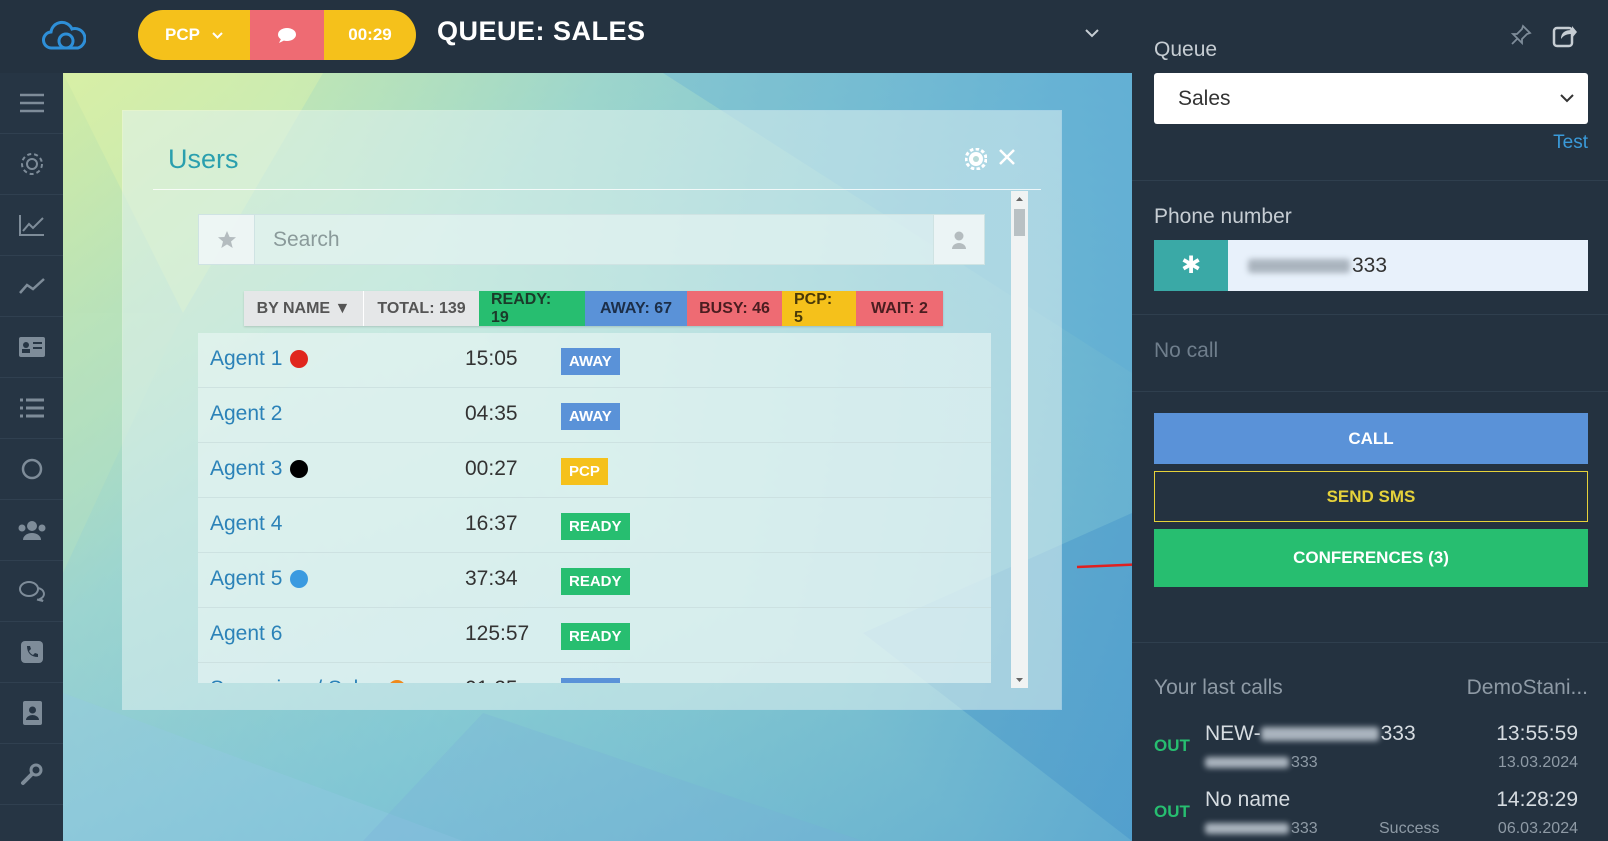 This screenshot has height=841, width=1608. What do you see at coordinates (491, 468) in the screenshot?
I see `agent-status-time: 00:27` at bounding box center [491, 468].